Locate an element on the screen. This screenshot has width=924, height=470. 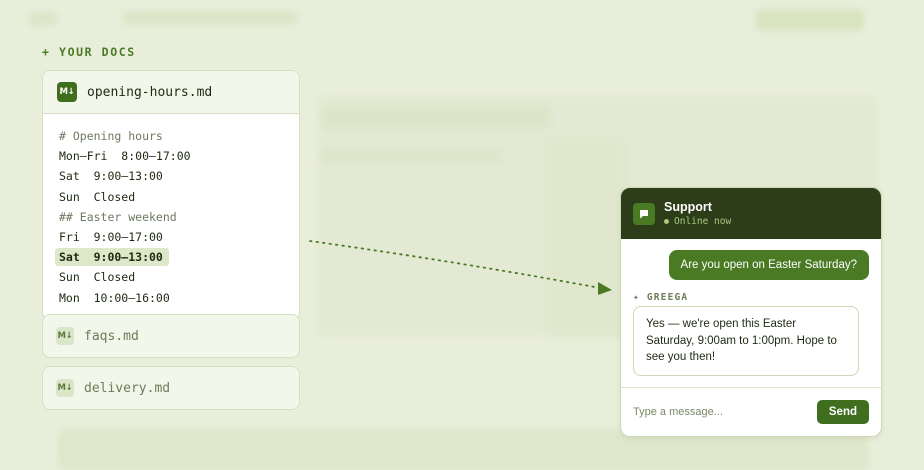
chat-input-bar: Type a message... Send is located at coordinates (751, 411).